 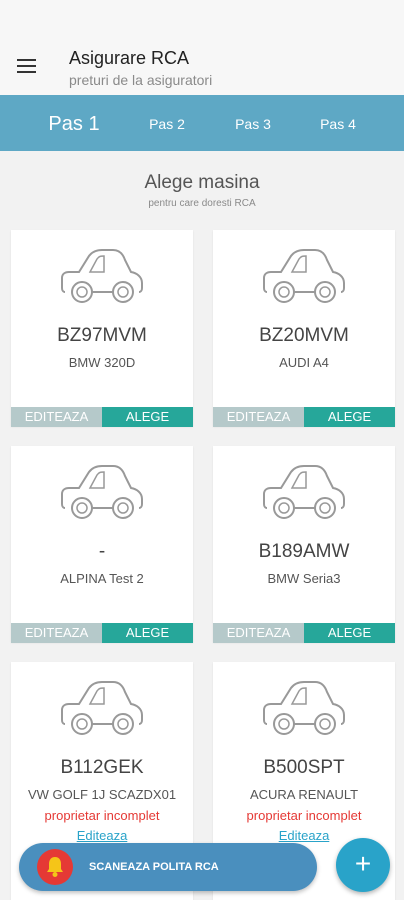 What do you see at coordinates (55, 867) in the screenshot?
I see `alarm-bell-icon` at bounding box center [55, 867].